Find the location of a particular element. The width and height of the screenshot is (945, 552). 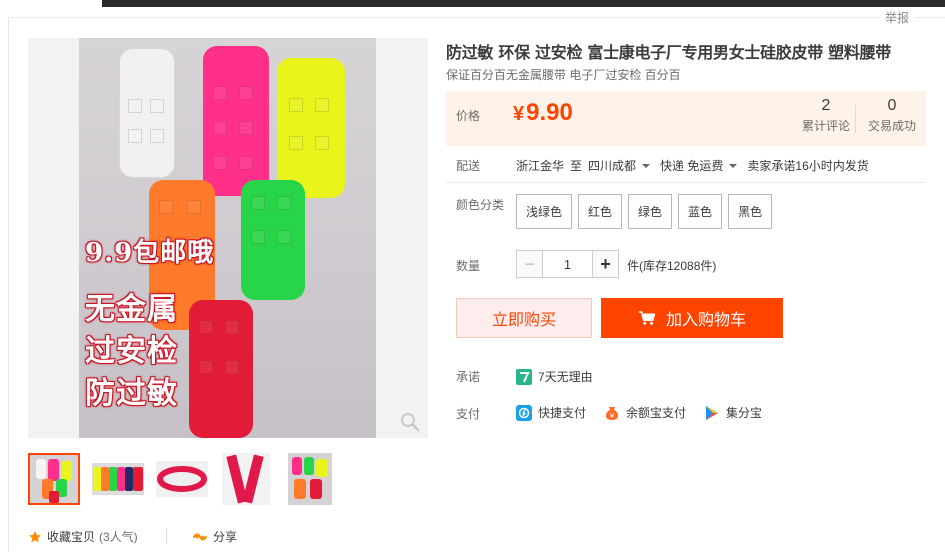

color-options: 浅绿色 红色 绿色 蓝色 黑色 is located at coordinates (644, 211).